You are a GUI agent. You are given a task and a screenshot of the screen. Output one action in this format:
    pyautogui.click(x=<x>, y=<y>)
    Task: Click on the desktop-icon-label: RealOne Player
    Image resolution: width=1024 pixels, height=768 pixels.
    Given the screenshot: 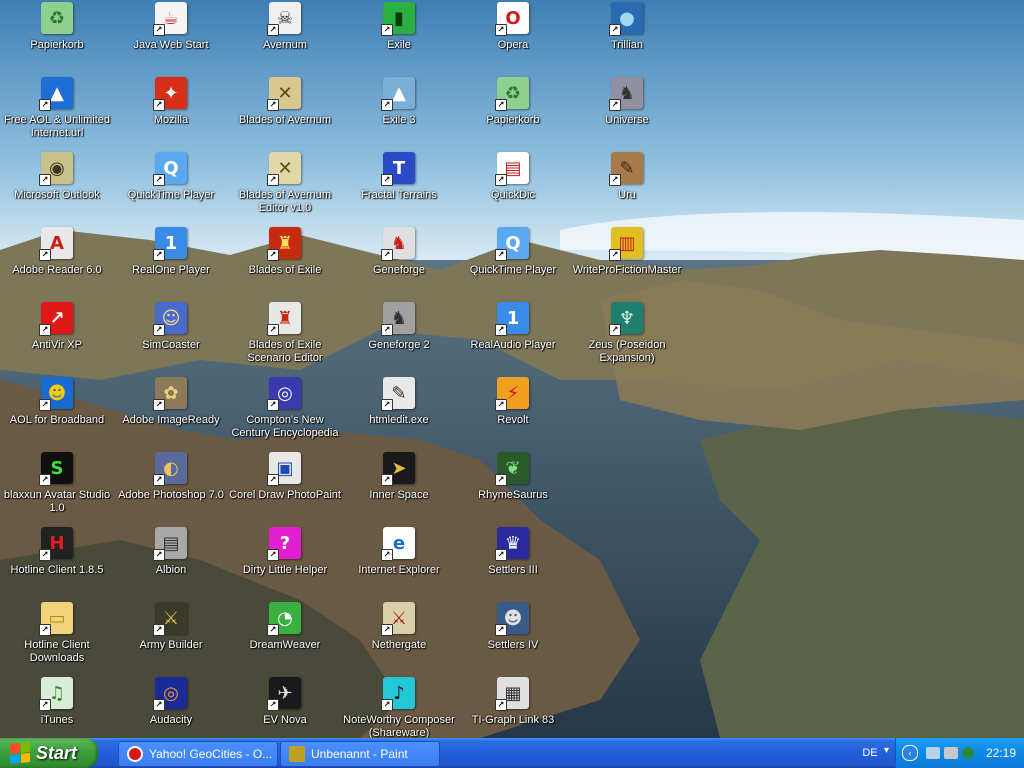 What is the action you would take?
    pyautogui.click(x=171, y=270)
    